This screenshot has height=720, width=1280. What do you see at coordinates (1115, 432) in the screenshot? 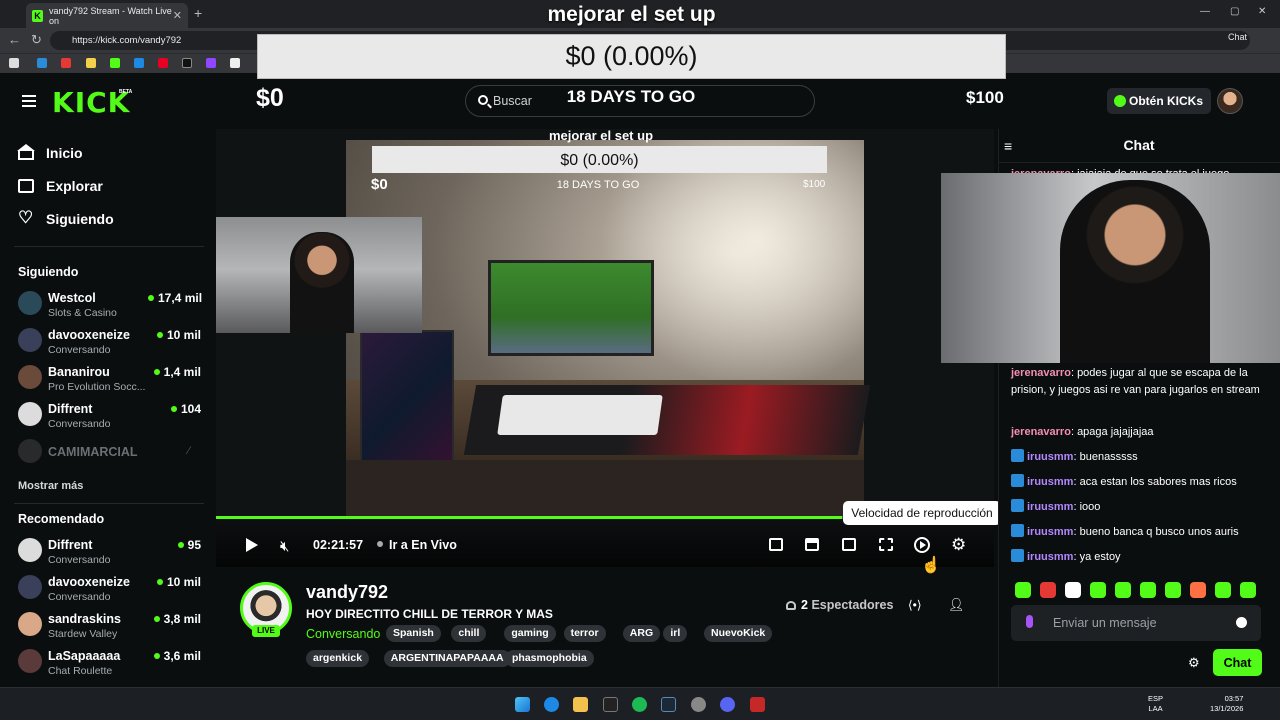
I see `chat-text: apaga jajajjajaa` at bounding box center [1115, 432].